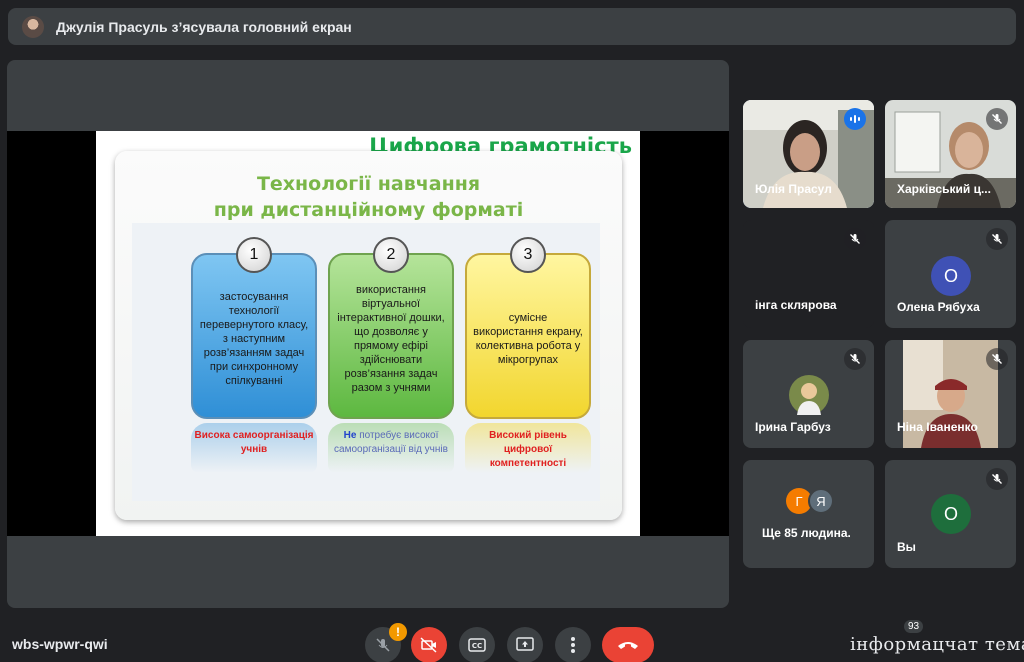 This screenshot has width=1024, height=662. Describe the element at coordinates (350, 435) in the screenshot. I see `note-prefix: Не` at that location.